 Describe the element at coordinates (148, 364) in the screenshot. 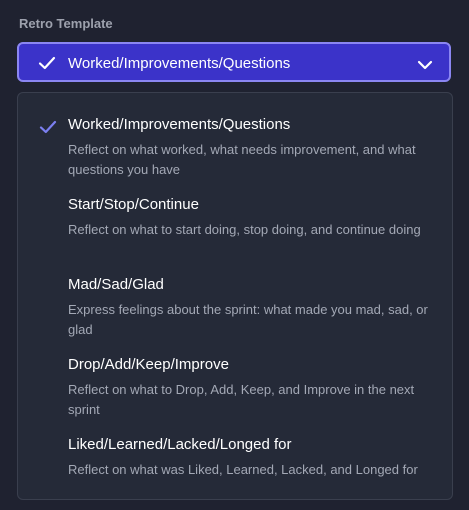

I see `option-title: Drop/Add/Keep/Improve` at that location.